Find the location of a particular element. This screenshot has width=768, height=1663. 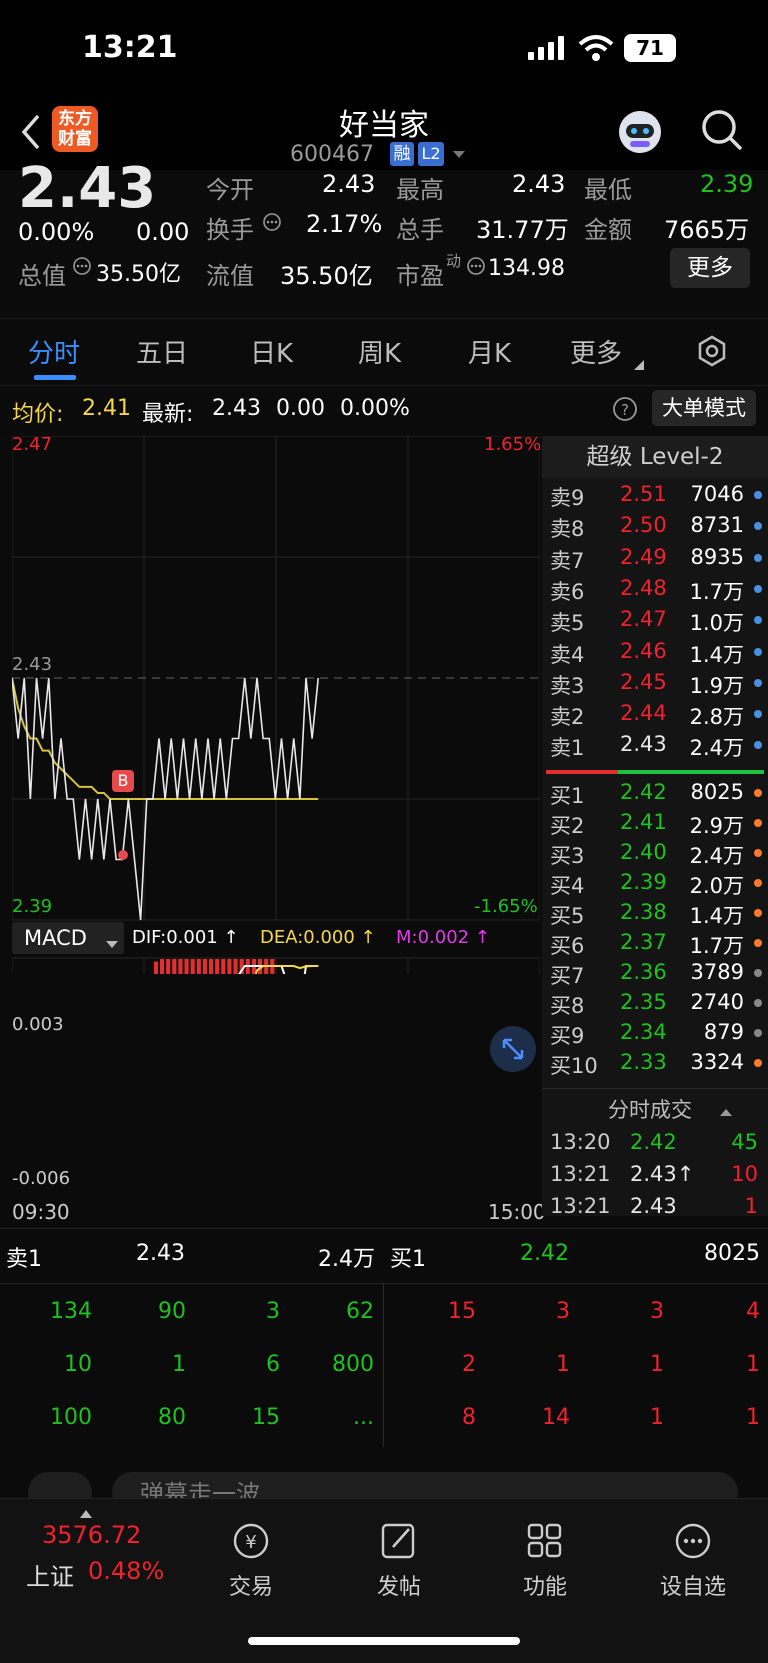

level-volume: 3324 is located at coordinates (717, 1062).